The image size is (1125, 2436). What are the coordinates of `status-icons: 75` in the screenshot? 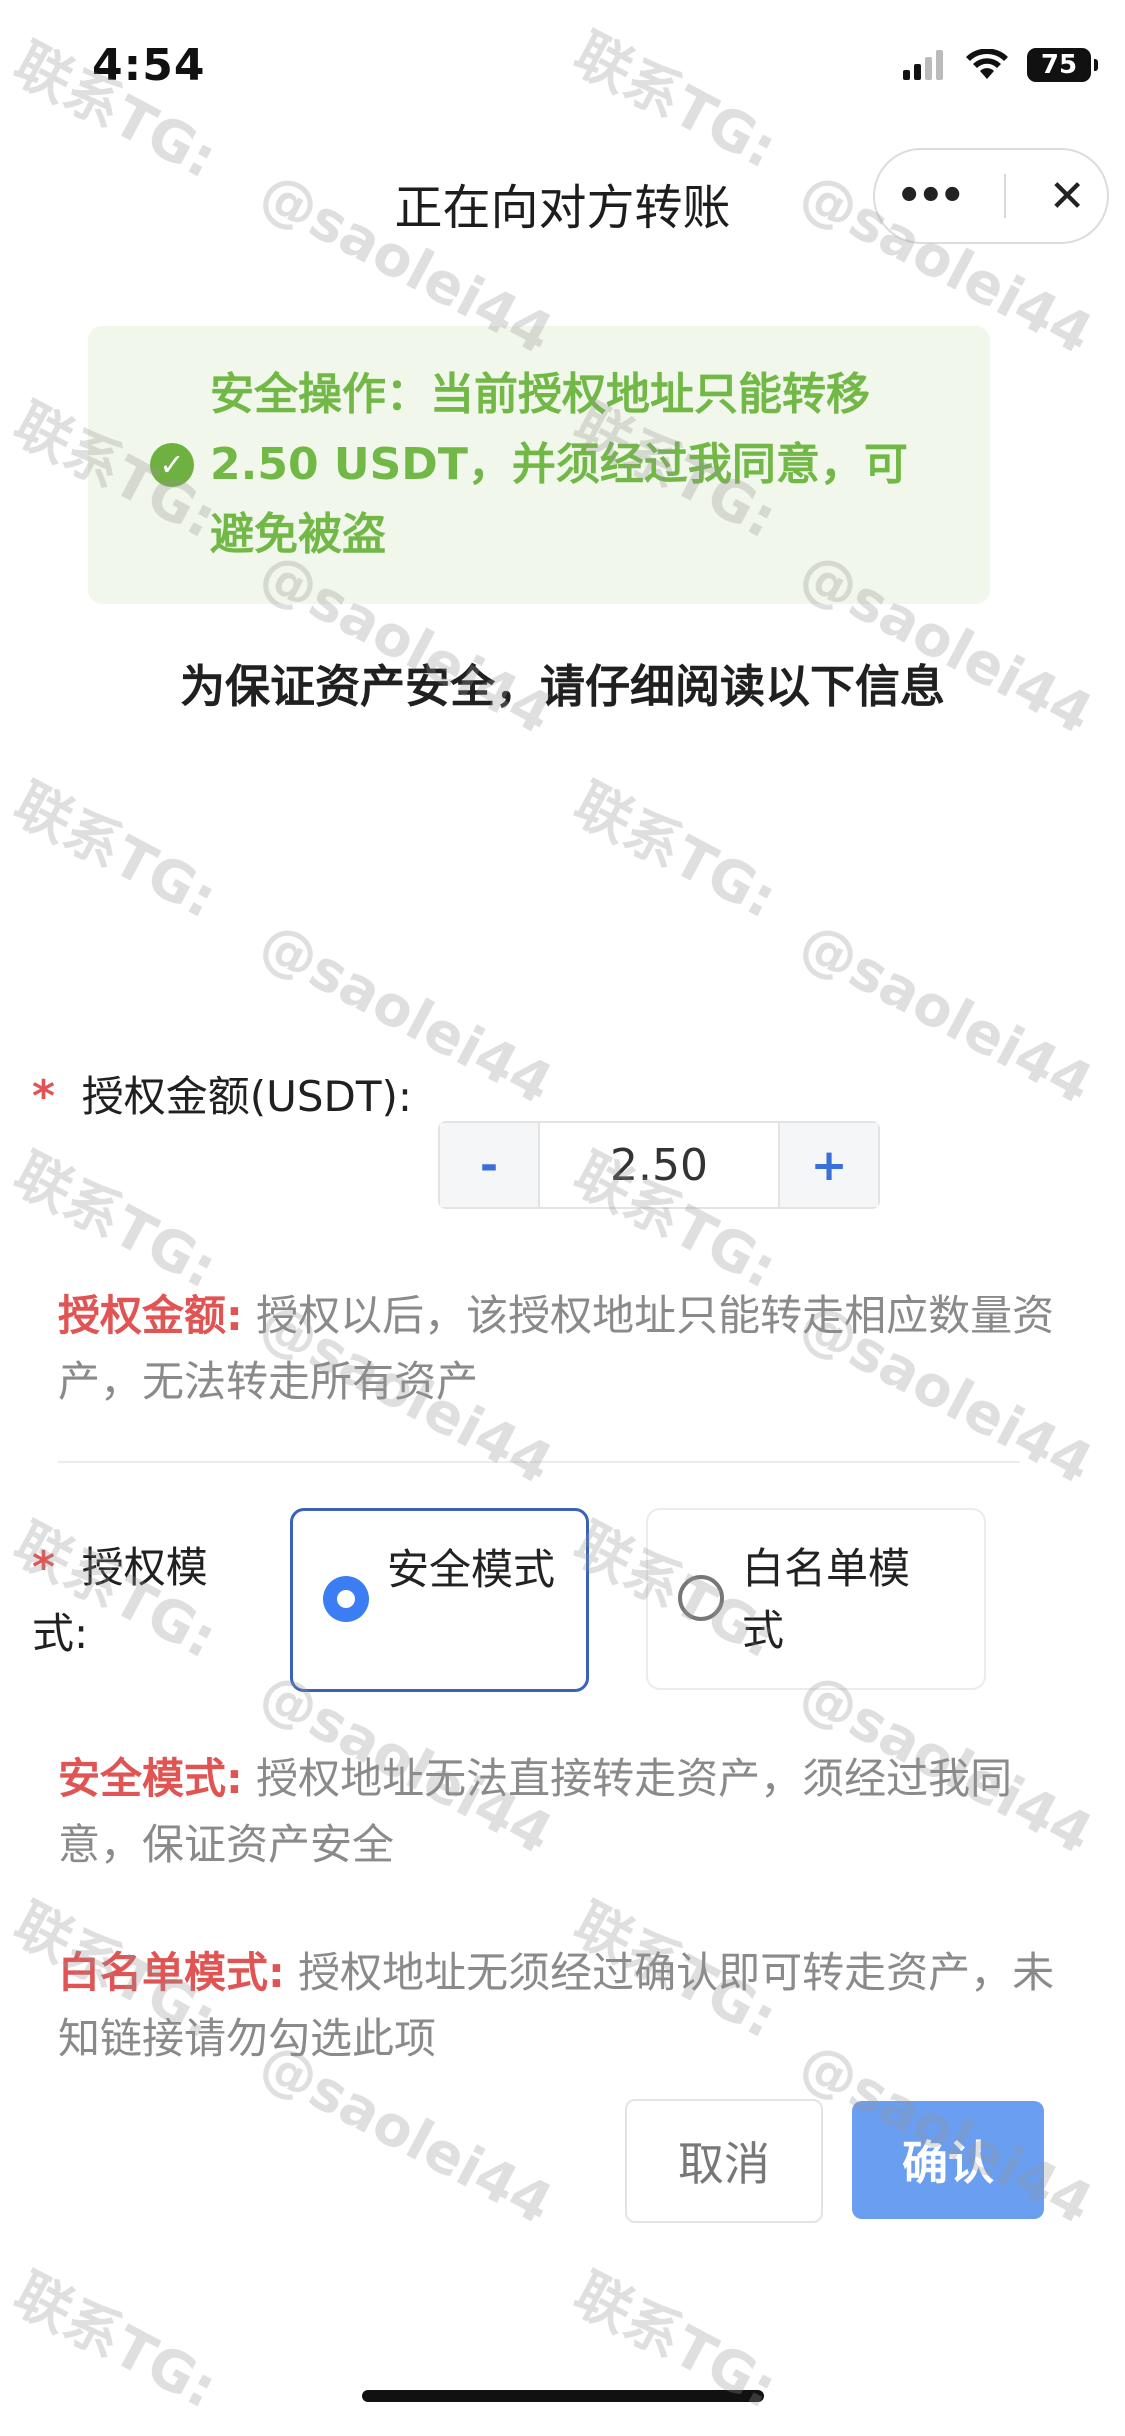 It's located at (1000, 65).